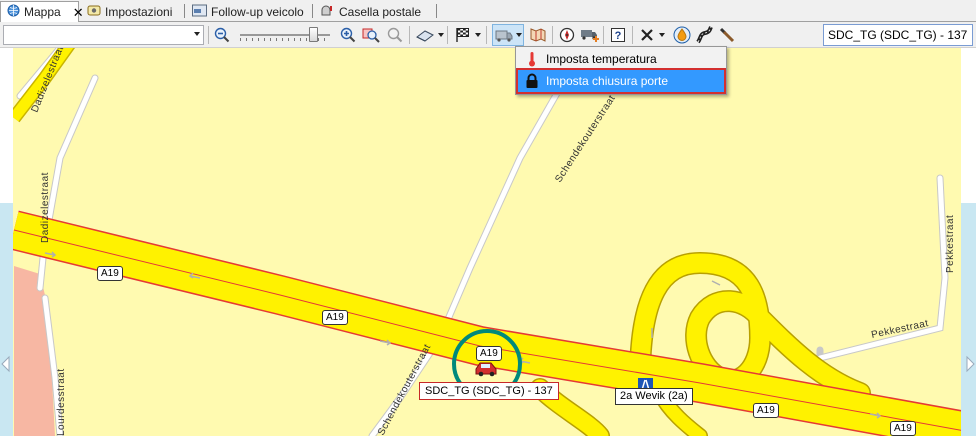  What do you see at coordinates (601, 59) in the screenshot?
I see `menu-item-label: Imposta temperatura` at bounding box center [601, 59].